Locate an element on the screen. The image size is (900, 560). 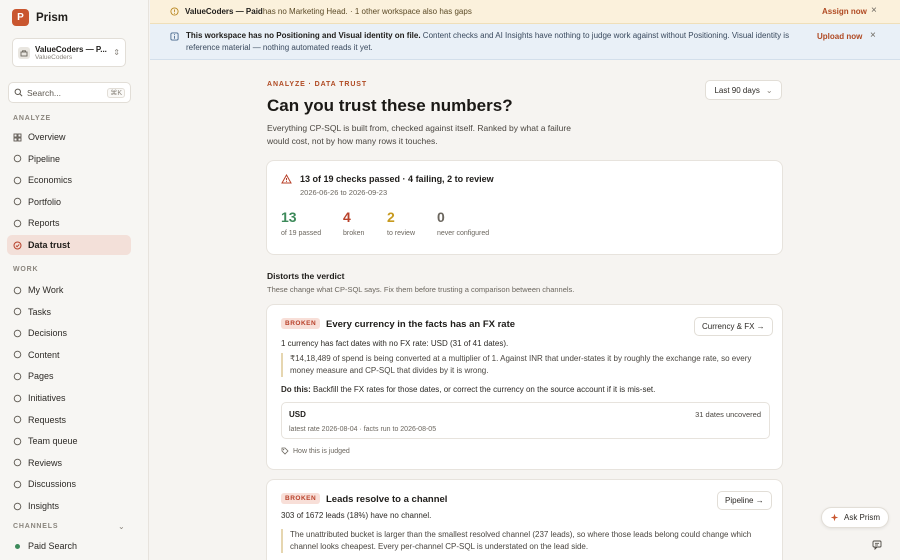
search-input: Search... ⌘K is located at coordinates (69, 92).